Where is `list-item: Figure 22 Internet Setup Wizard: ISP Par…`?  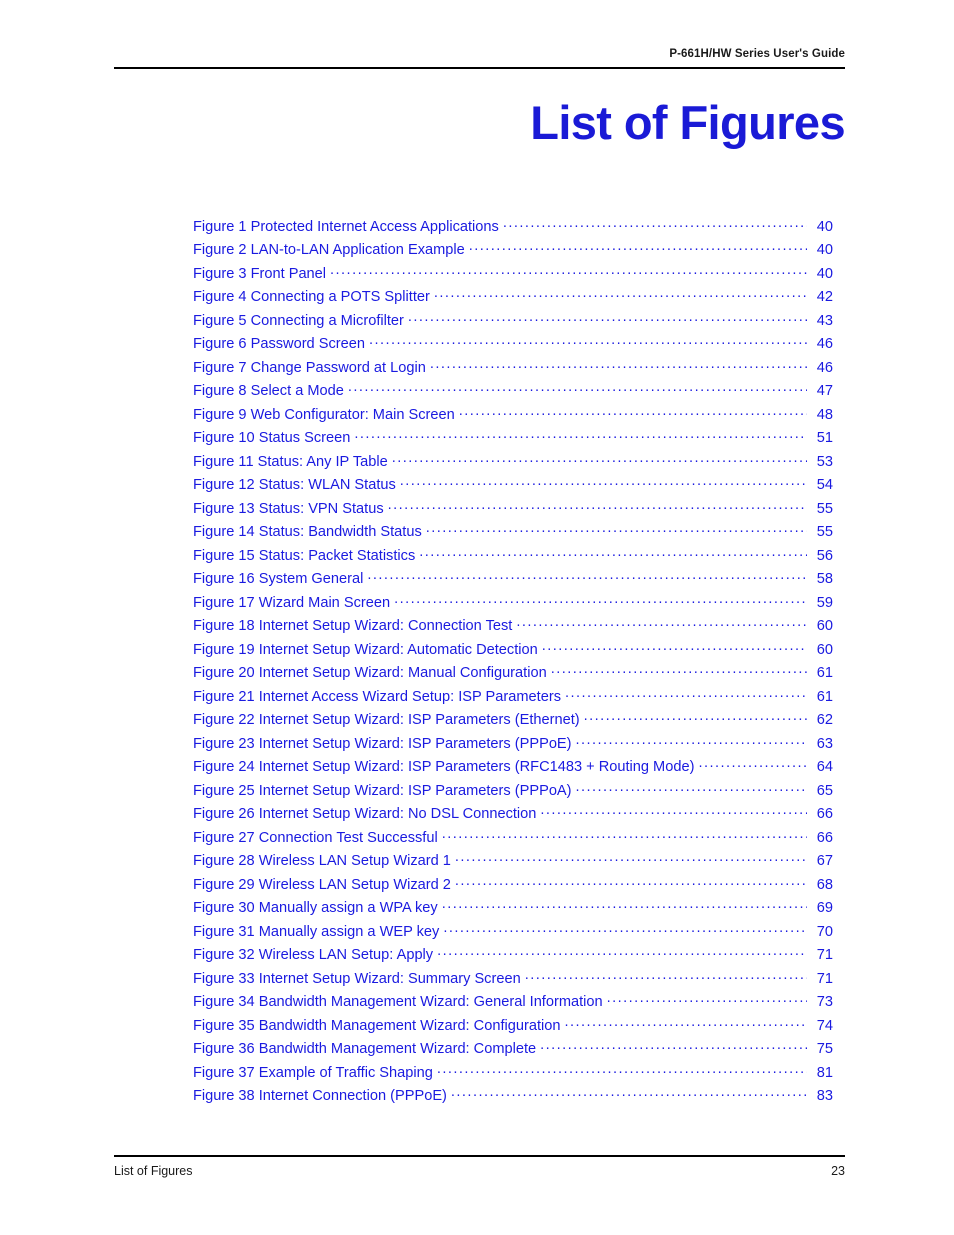
list-item: Figure 22 Internet Setup Wizard: ISP Par… is located at coordinates (513, 722).